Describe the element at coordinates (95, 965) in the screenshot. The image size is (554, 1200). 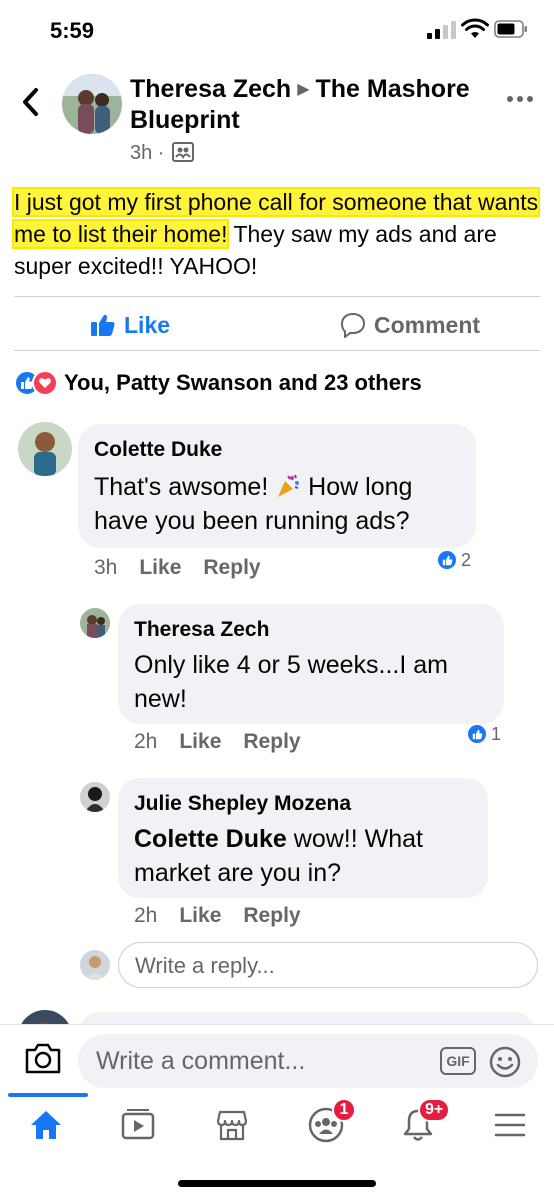
I see `my-avatar` at that location.